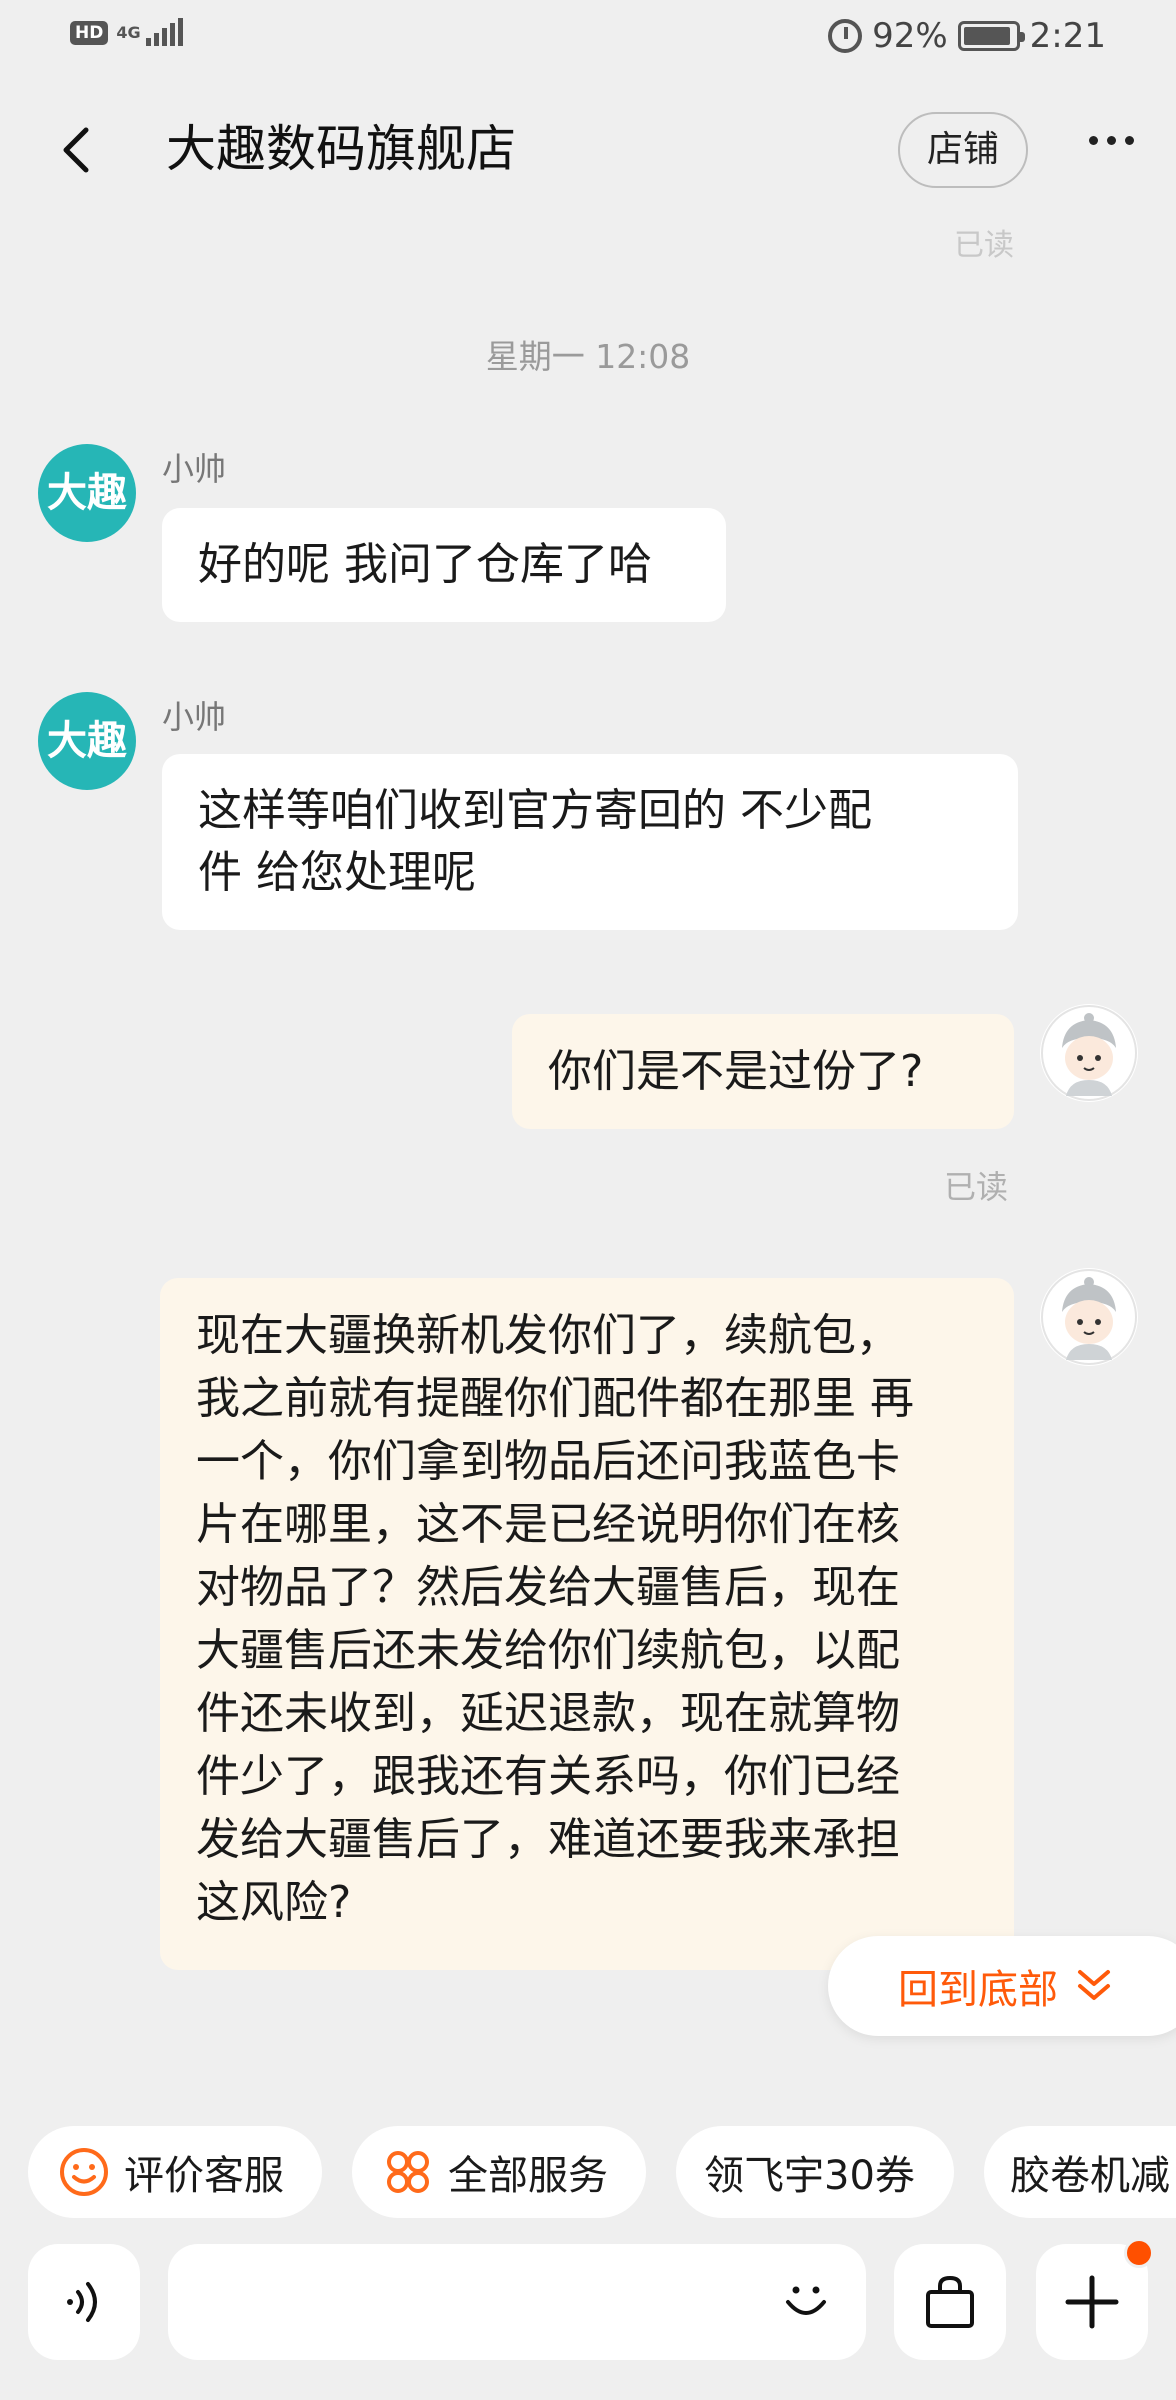 The image size is (1176, 2400). What do you see at coordinates (1094, 1985) in the screenshot?
I see `double-chevron-down-icon` at bounding box center [1094, 1985].